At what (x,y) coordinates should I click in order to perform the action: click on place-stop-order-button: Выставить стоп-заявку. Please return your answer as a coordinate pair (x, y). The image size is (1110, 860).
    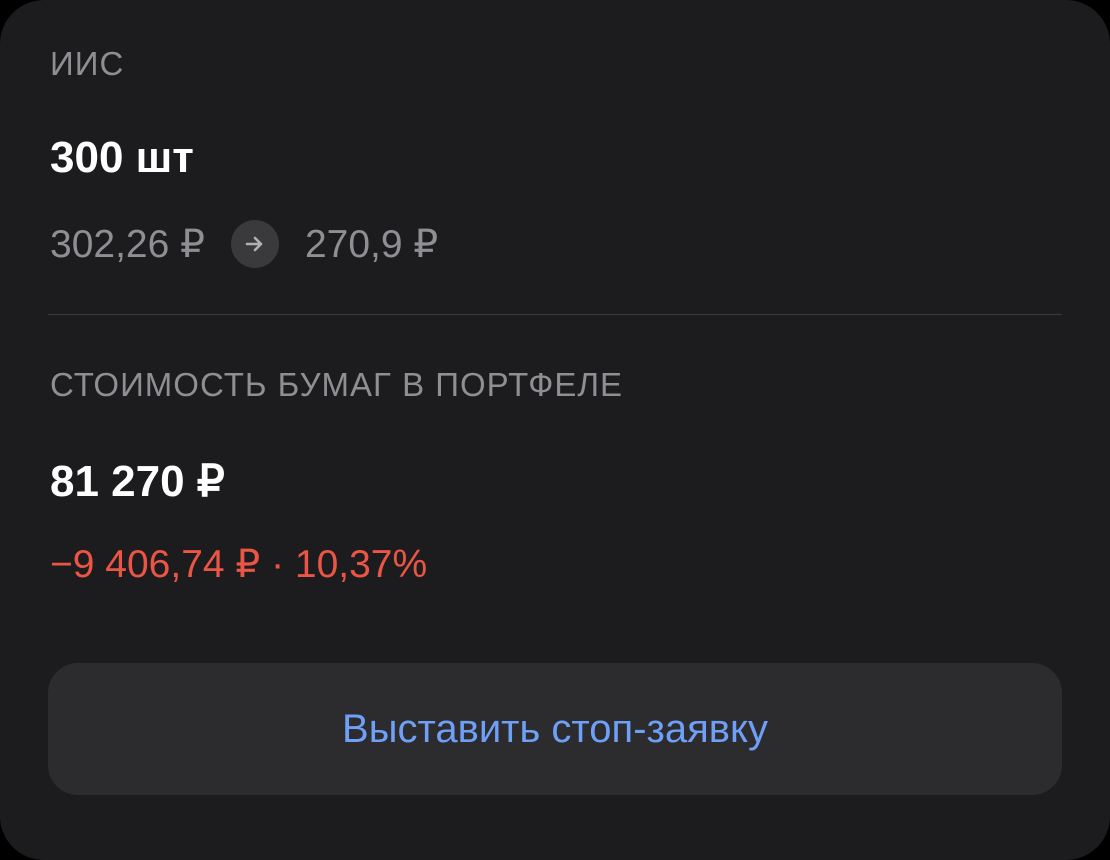
    Looking at the image, I should click on (555, 729).